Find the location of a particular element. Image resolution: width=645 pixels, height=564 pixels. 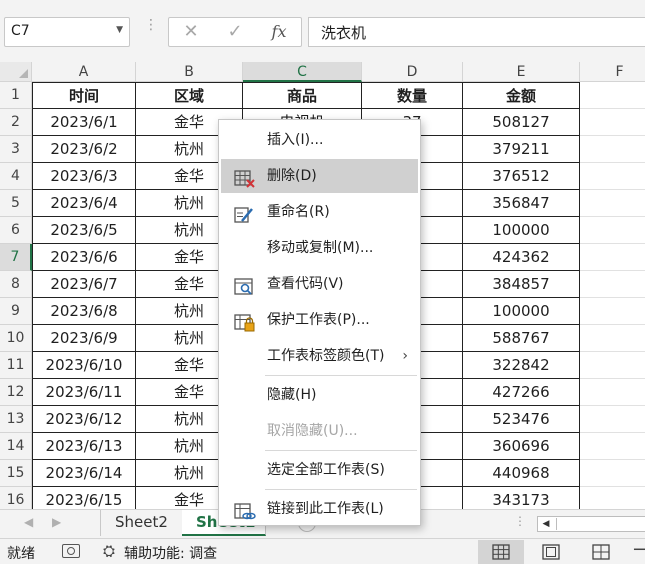

scroll-tabs-right-icon: ▶ is located at coordinates (56, 522).